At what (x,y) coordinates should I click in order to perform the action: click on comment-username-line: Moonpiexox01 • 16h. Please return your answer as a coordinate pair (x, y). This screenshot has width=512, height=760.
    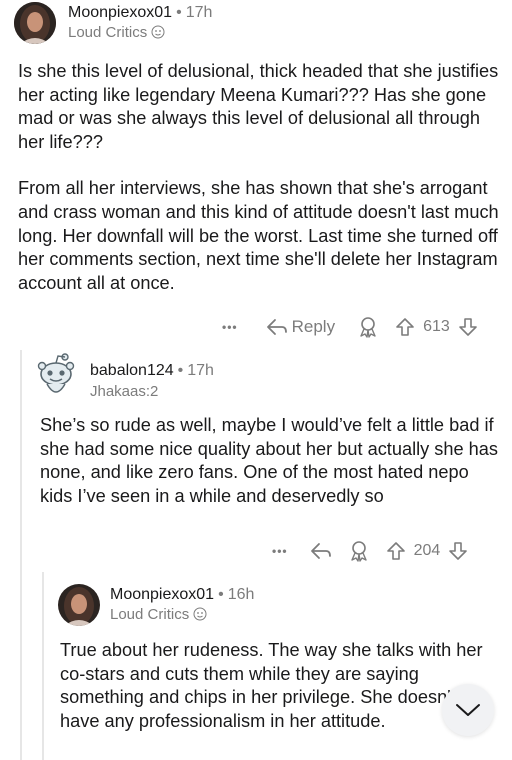
    Looking at the image, I should click on (182, 594).